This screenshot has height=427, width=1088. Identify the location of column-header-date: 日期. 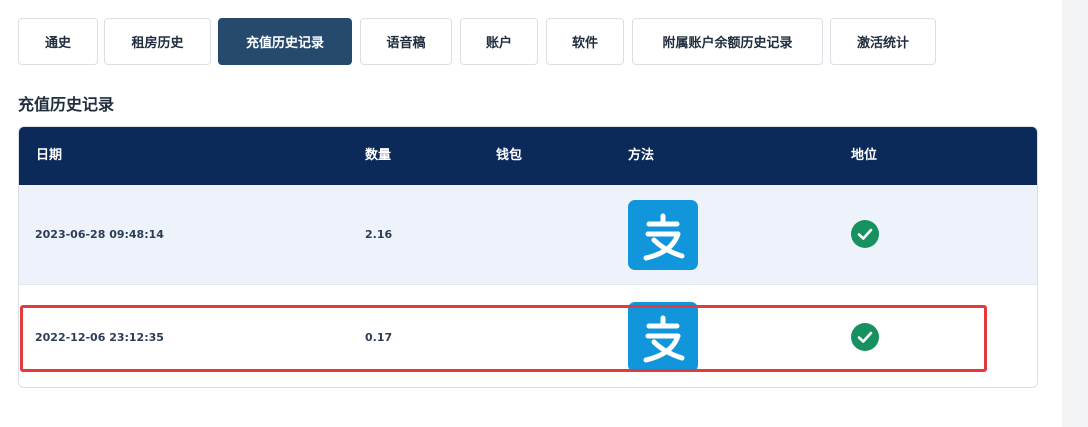
(49, 155).